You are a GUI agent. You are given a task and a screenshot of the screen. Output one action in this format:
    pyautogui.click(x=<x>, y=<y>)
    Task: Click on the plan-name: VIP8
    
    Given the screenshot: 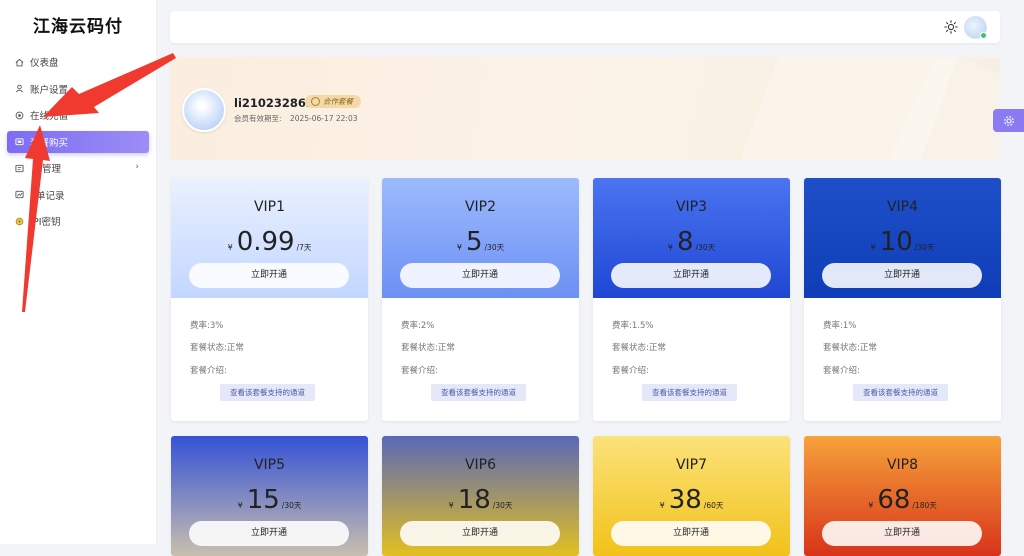 What is the action you would take?
    pyautogui.click(x=902, y=465)
    